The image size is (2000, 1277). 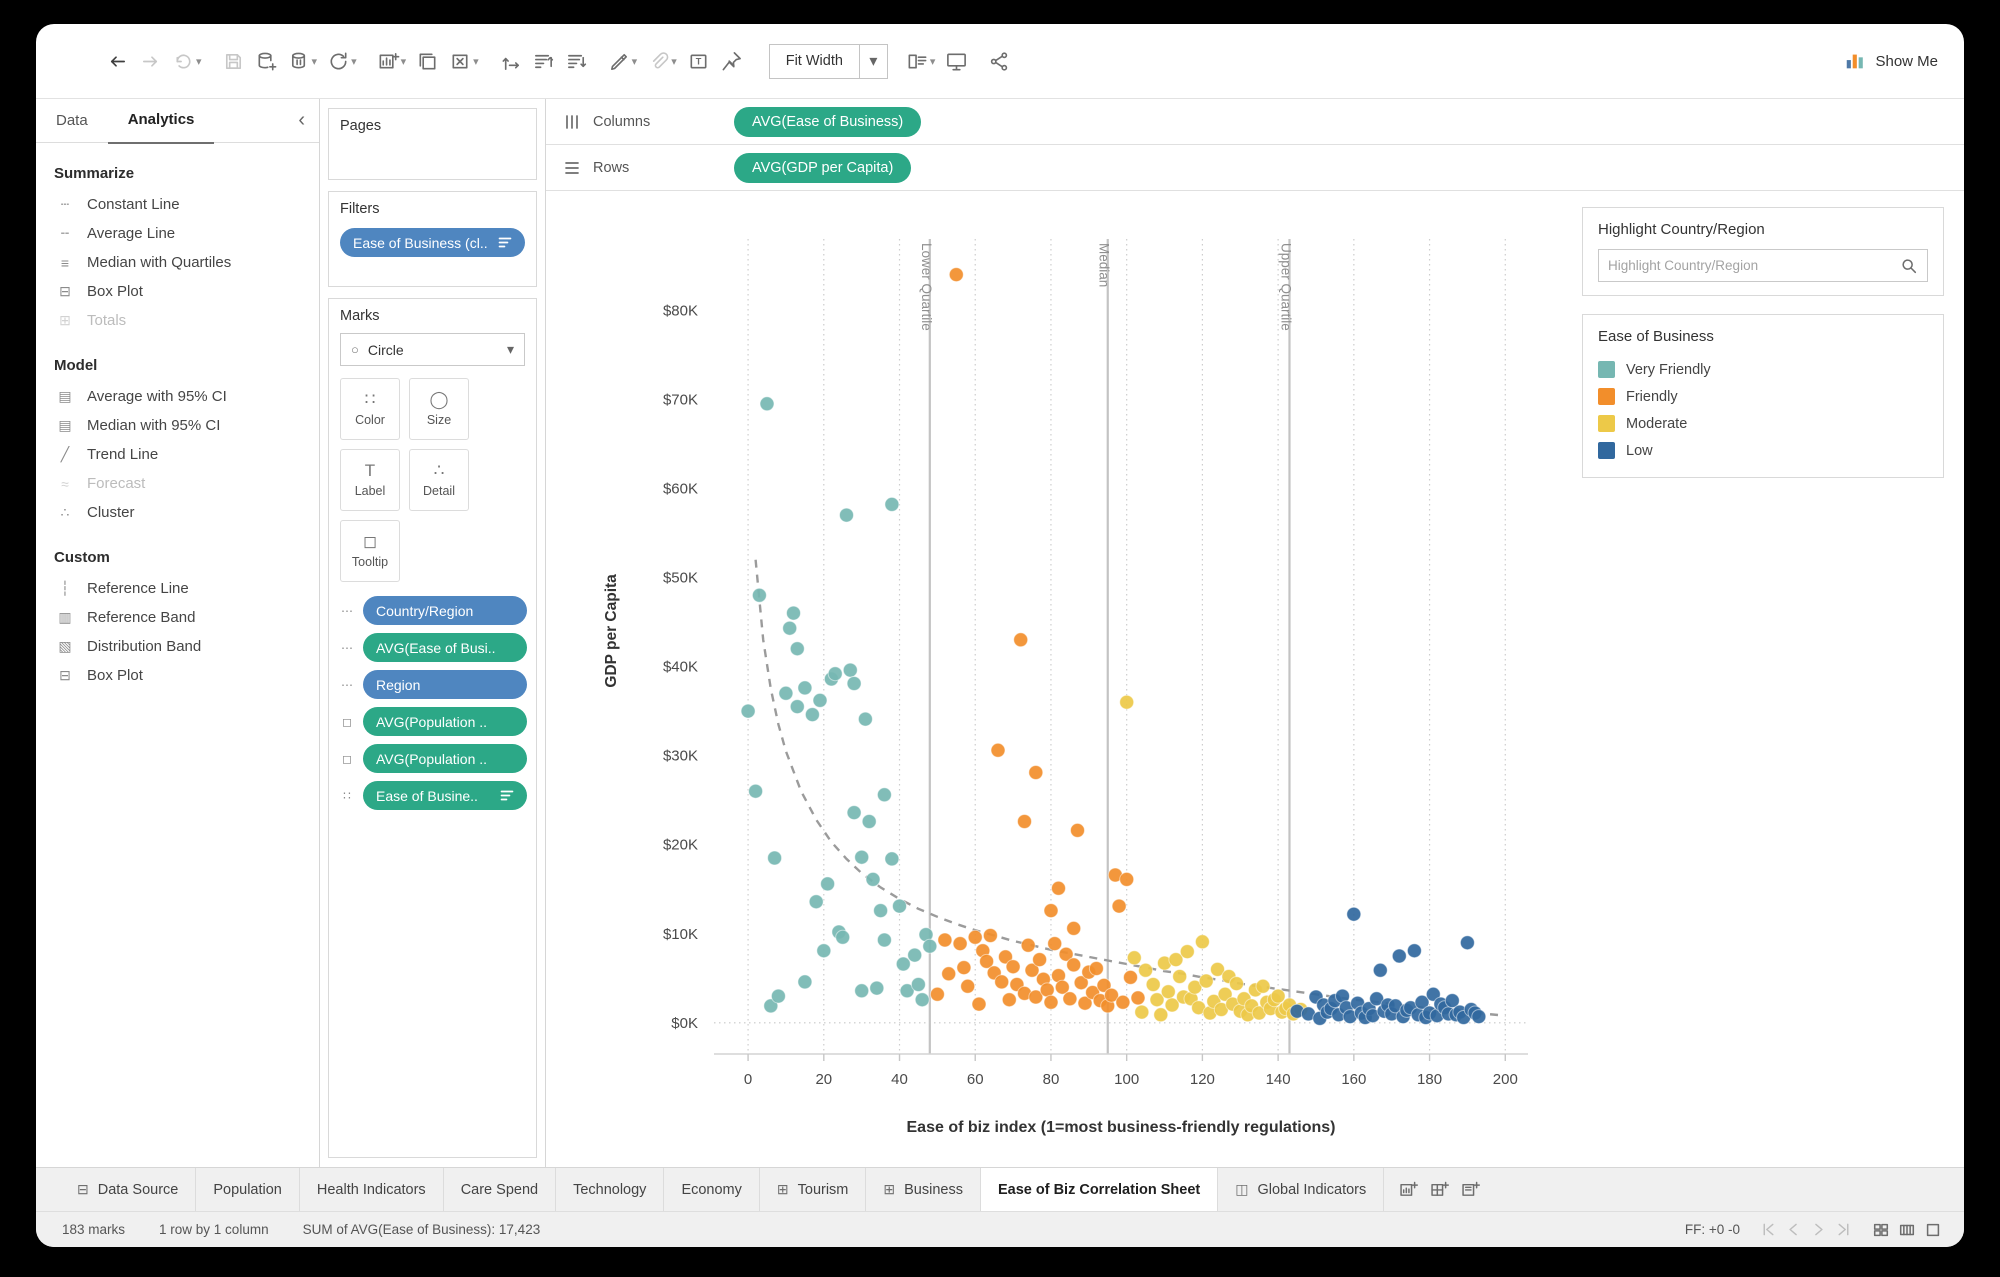 I want to click on sort-descending-button, so click(x=576, y=61).